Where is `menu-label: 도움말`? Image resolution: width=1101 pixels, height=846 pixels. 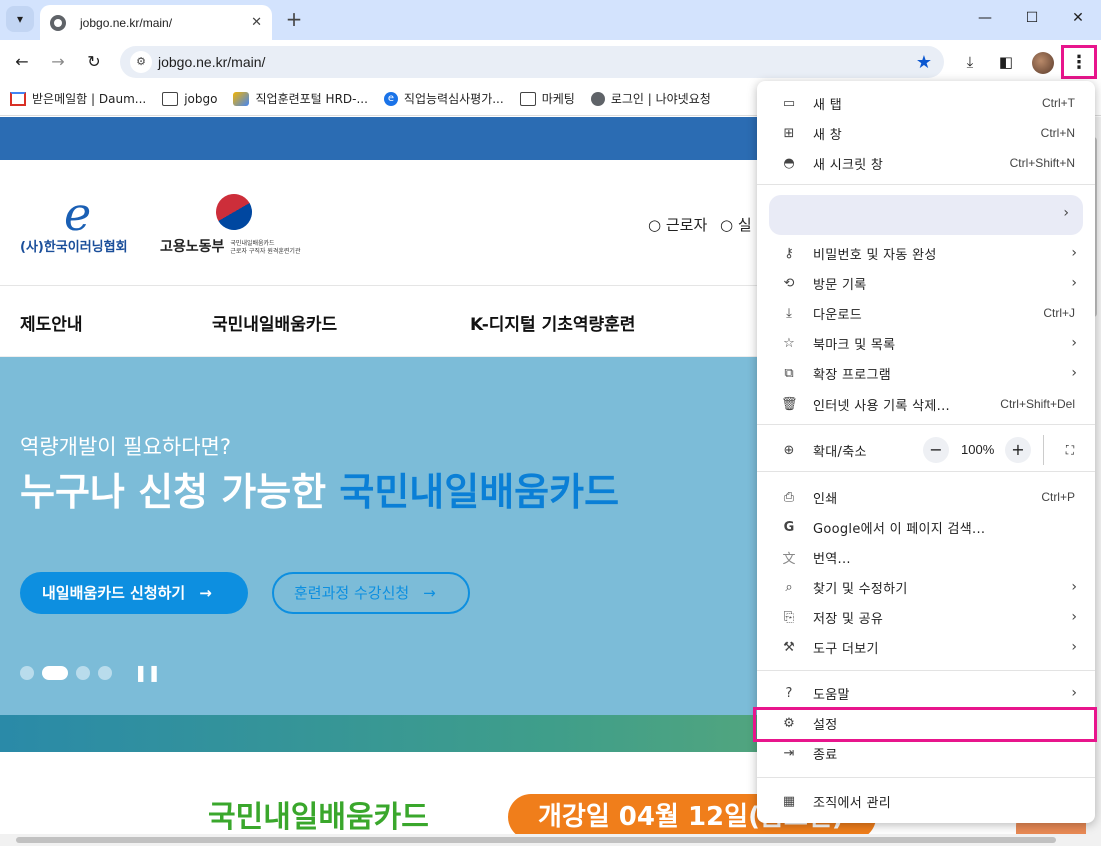 menu-label: 도움말 is located at coordinates (831, 695).